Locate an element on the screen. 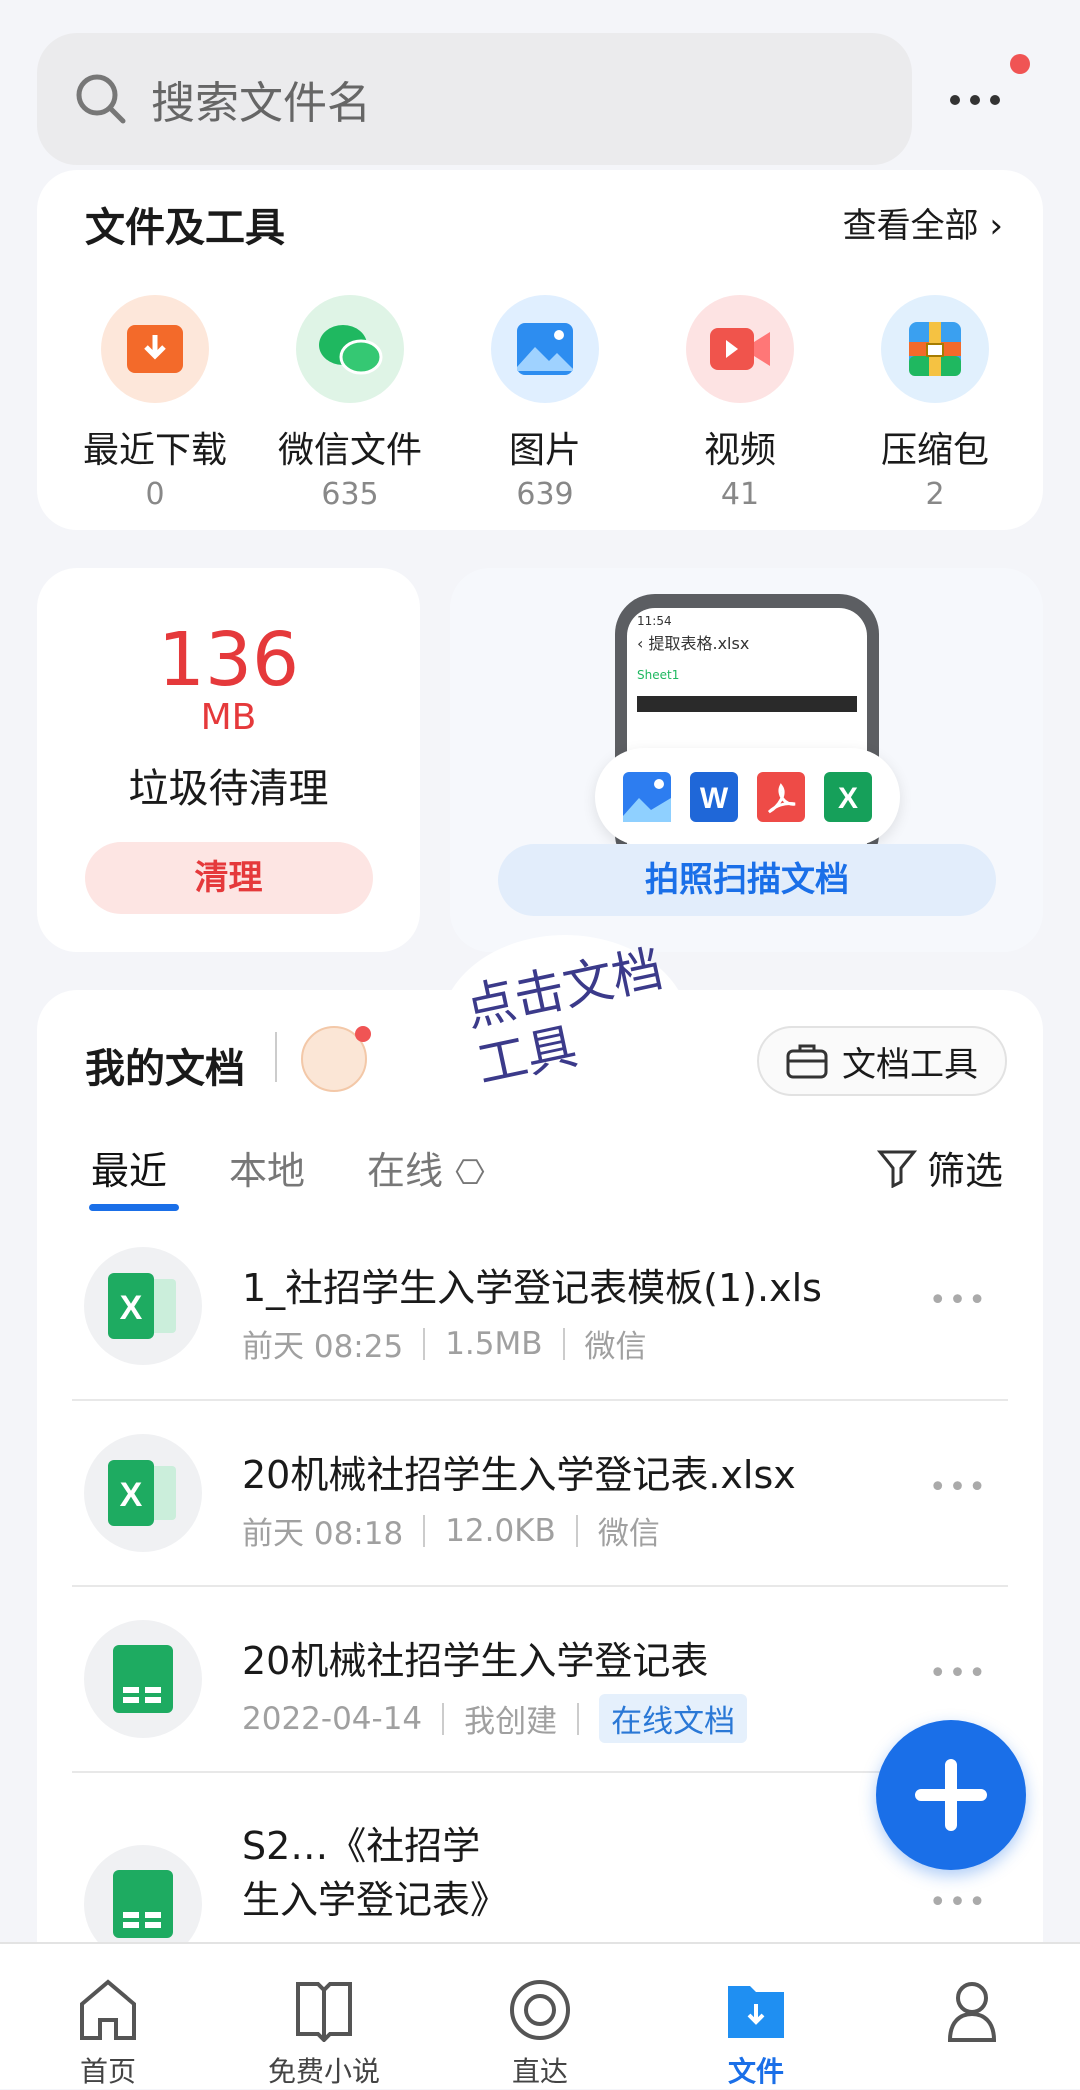 This screenshot has height=2090, width=1080. plus-icon is located at coordinates (951, 1795).